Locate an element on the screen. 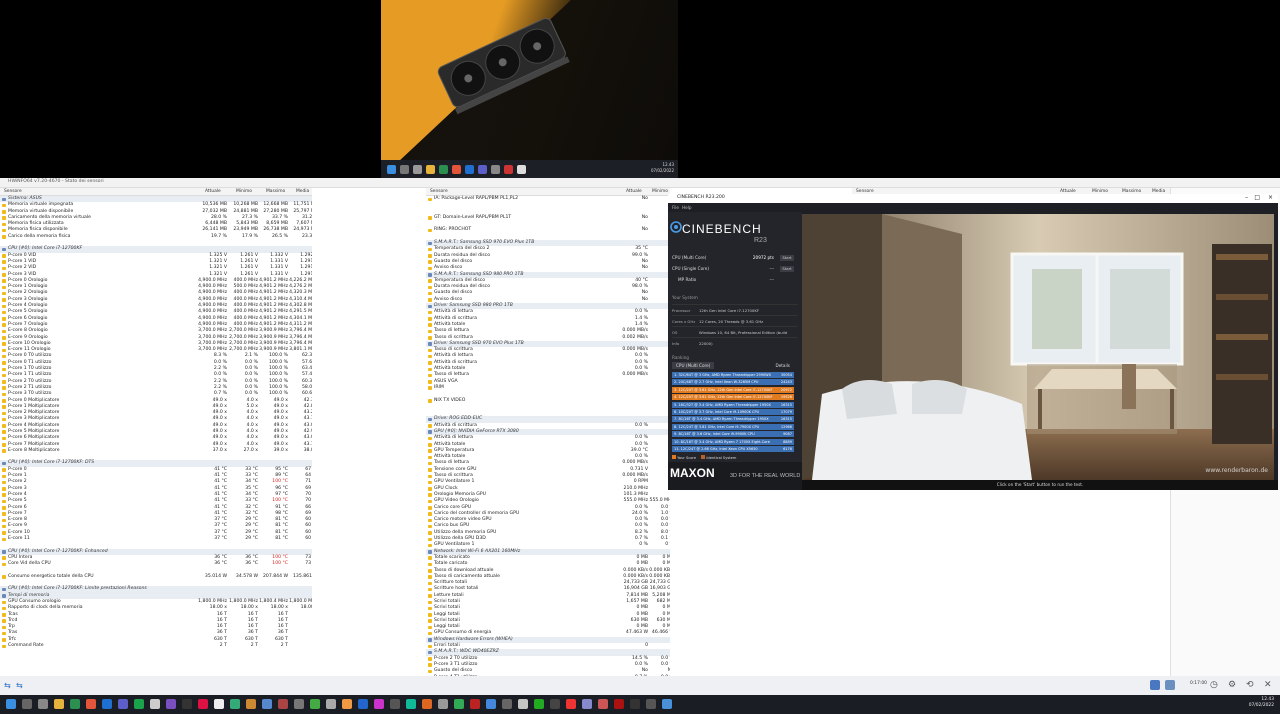 The width and height of the screenshot is (1280, 714). clock-icon: ◷ is located at coordinates (1214, 685).